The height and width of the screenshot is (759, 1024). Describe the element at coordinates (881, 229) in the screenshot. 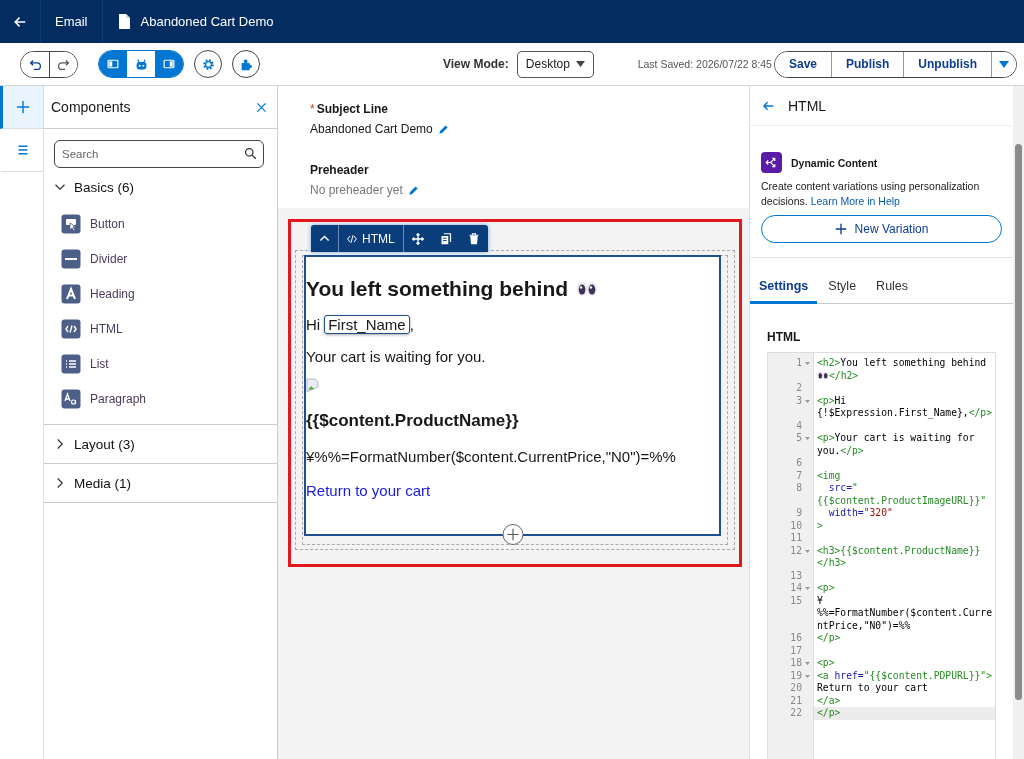

I see `new-variation-button: New Variation` at that location.